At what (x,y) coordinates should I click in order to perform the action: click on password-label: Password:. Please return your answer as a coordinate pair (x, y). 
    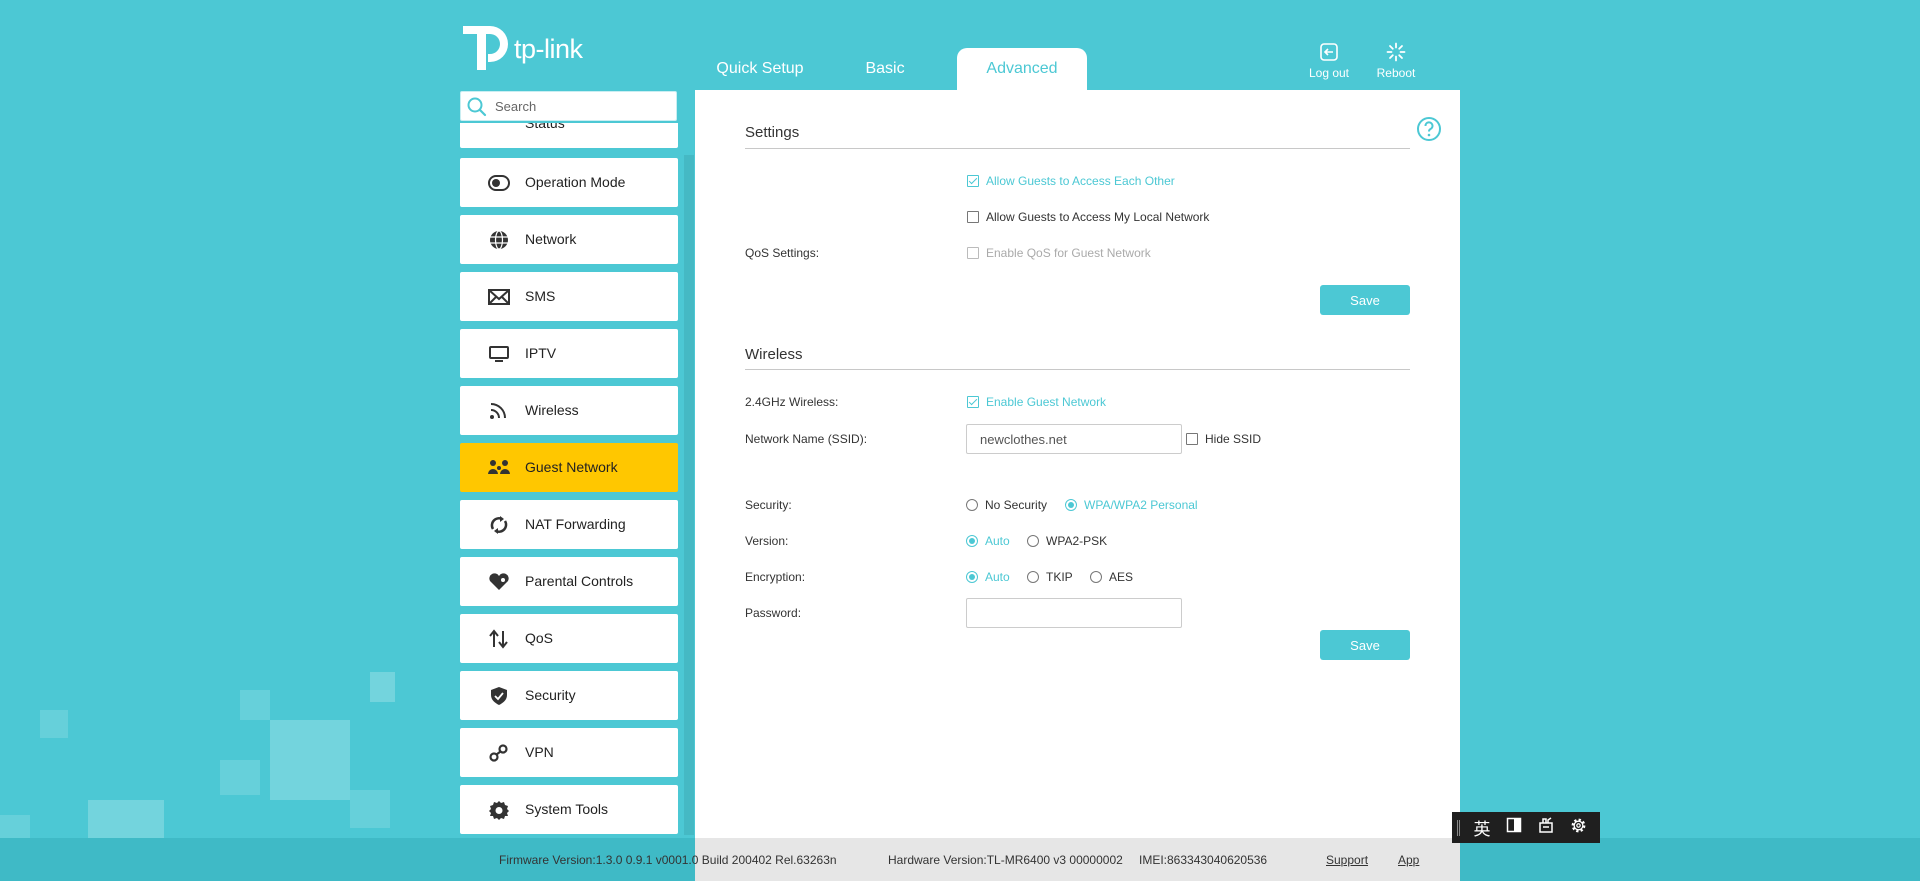
    Looking at the image, I should click on (773, 613).